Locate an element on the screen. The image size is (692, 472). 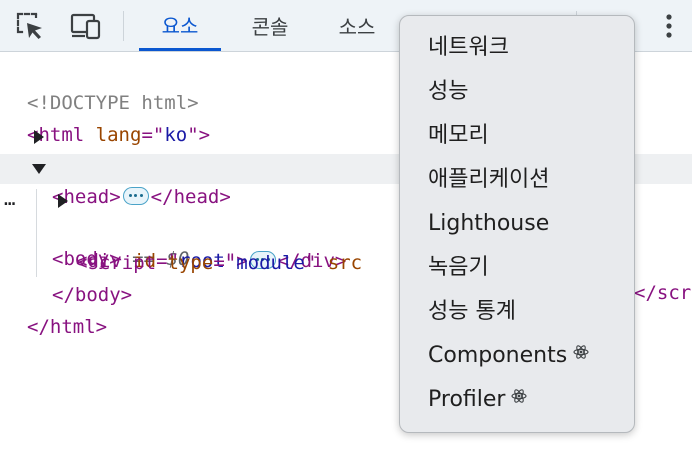
menu-item-application: 애플리케이션 is located at coordinates (488, 180).